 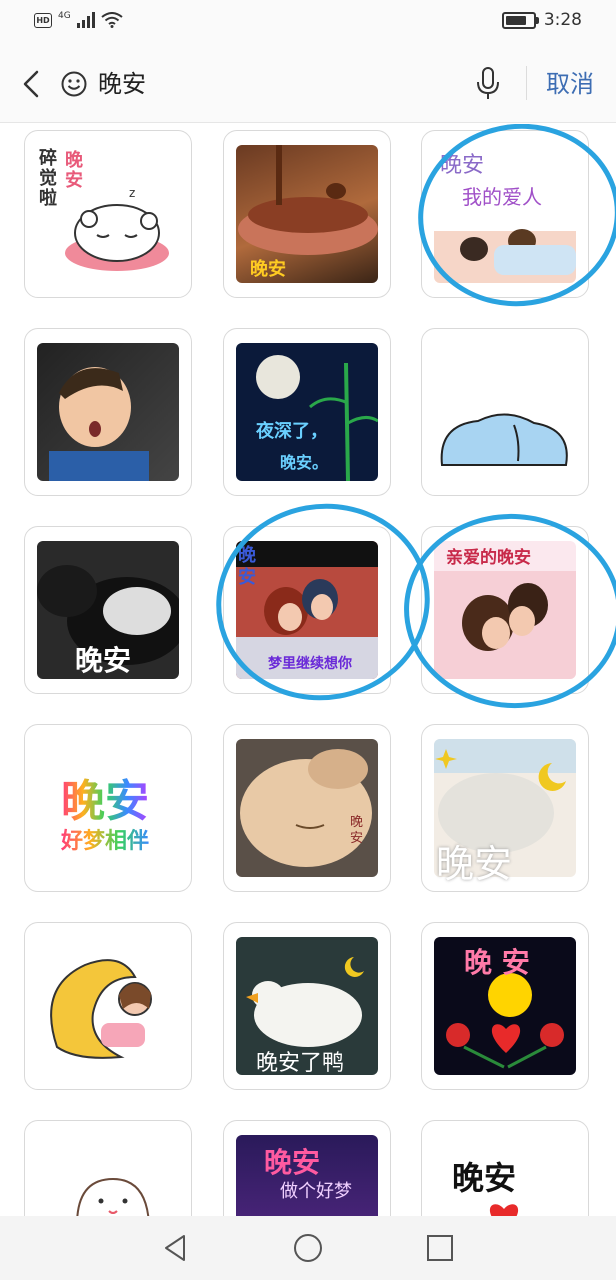 I want to click on sleeping-cat-photo, so click(x=306, y=808).